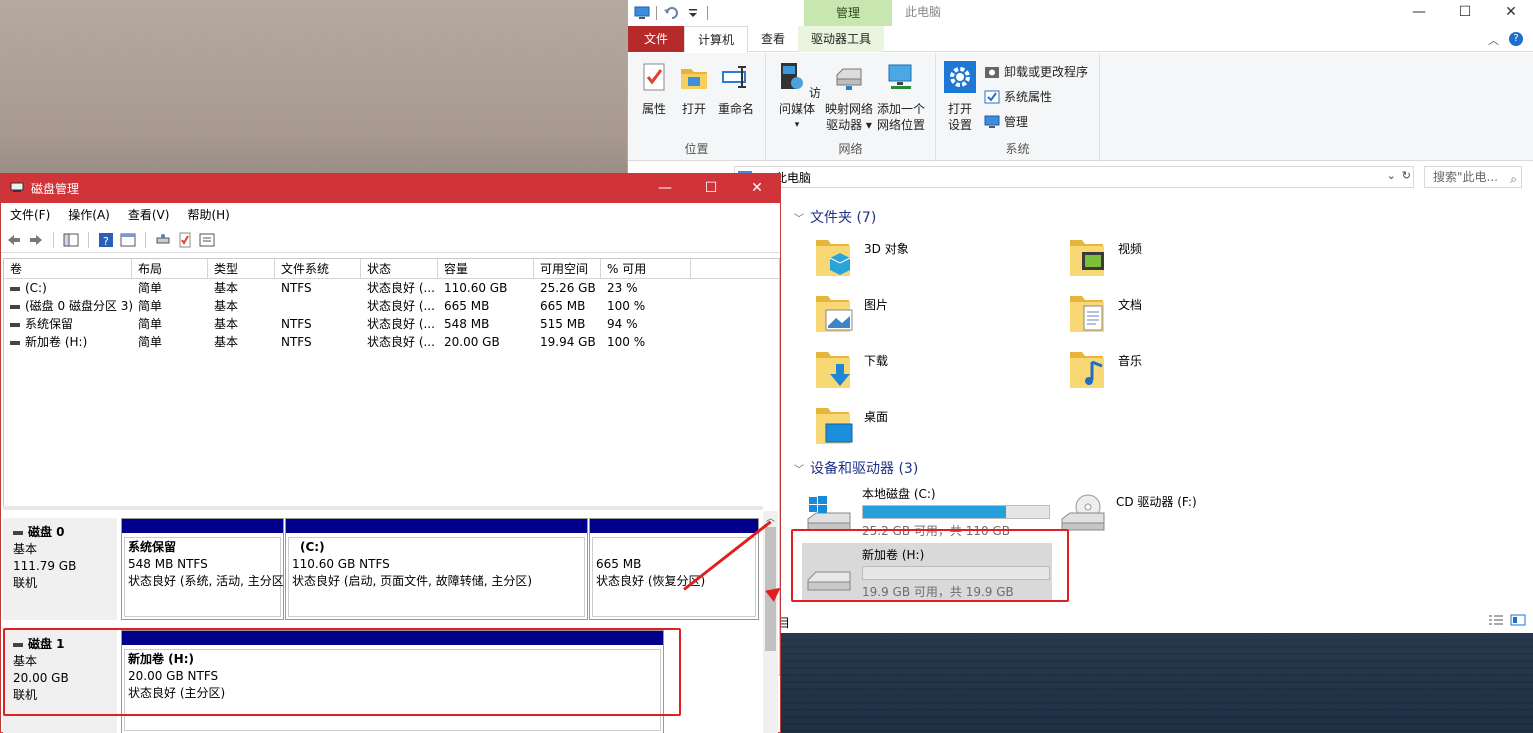 The height and width of the screenshot is (733, 1533). What do you see at coordinates (797, 97) in the screenshot?
I see `access-media-button: 访问媒体 ▾` at bounding box center [797, 97].